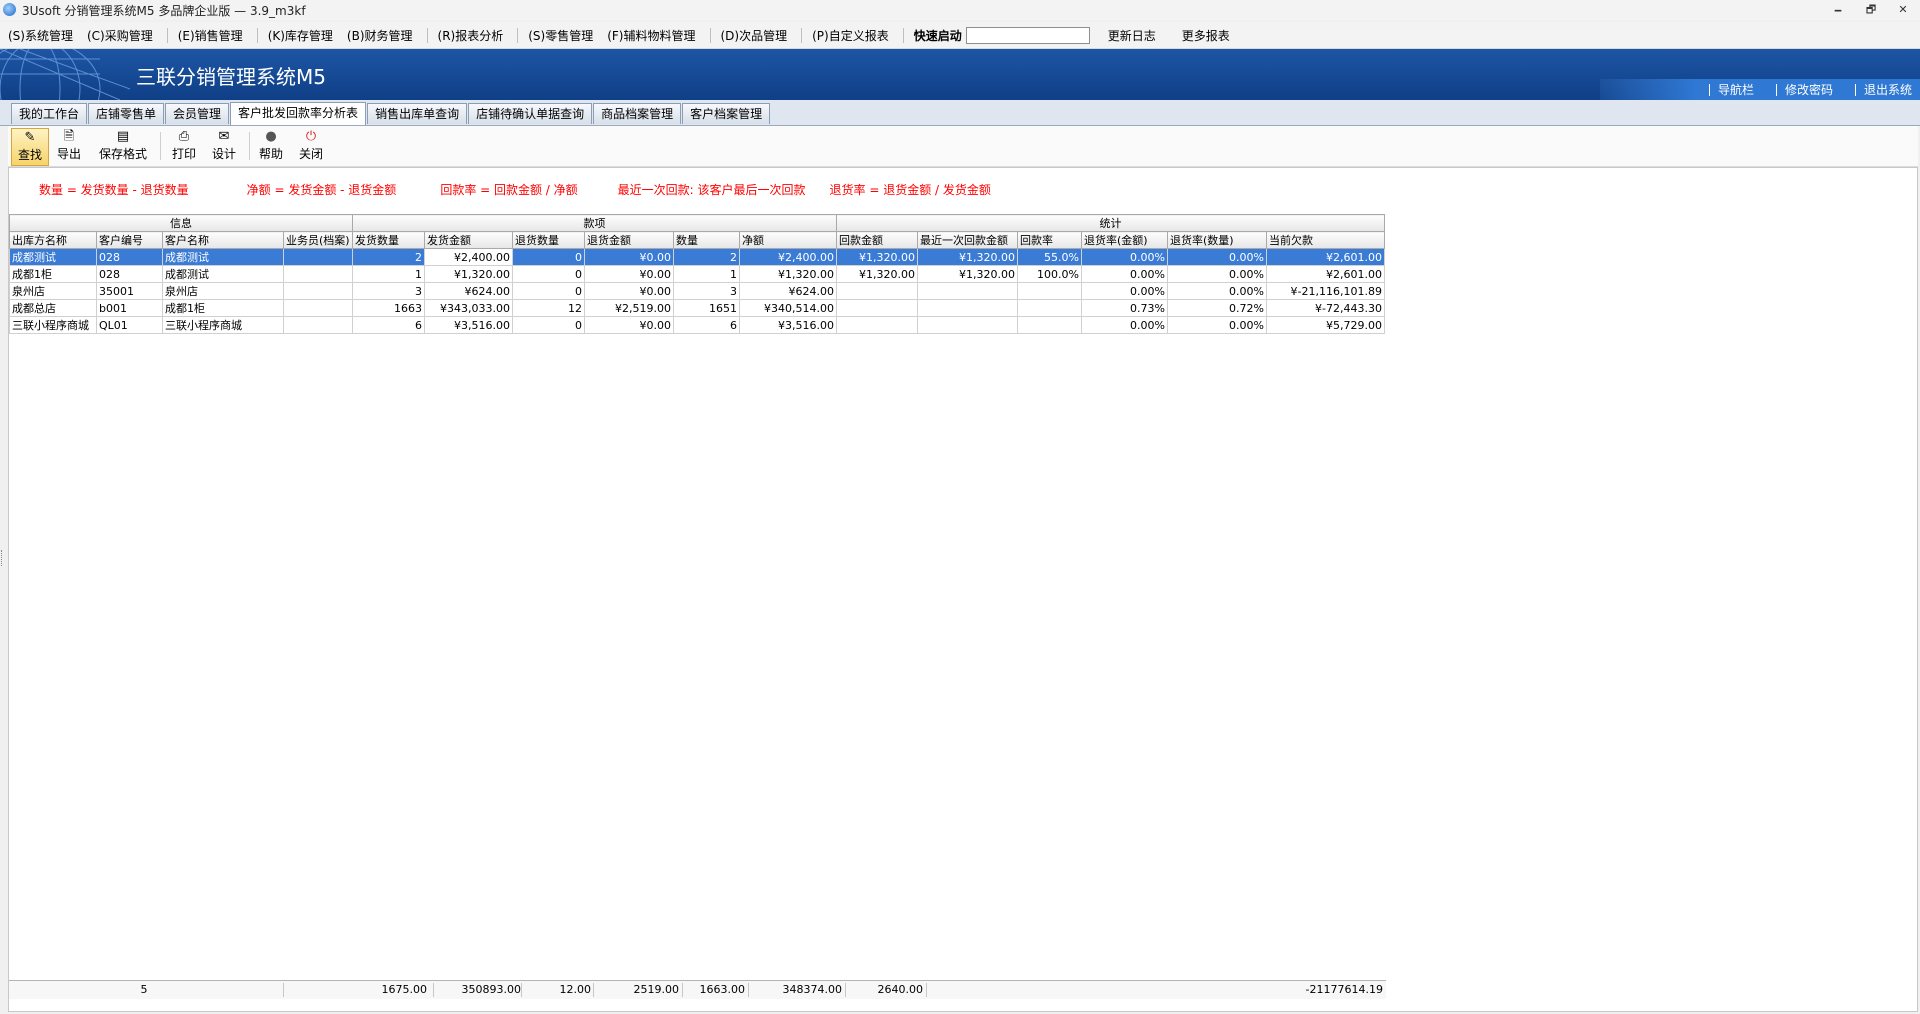 This screenshot has width=1920, height=1014. I want to click on column-header: 退货率(金额), so click(1124, 240).